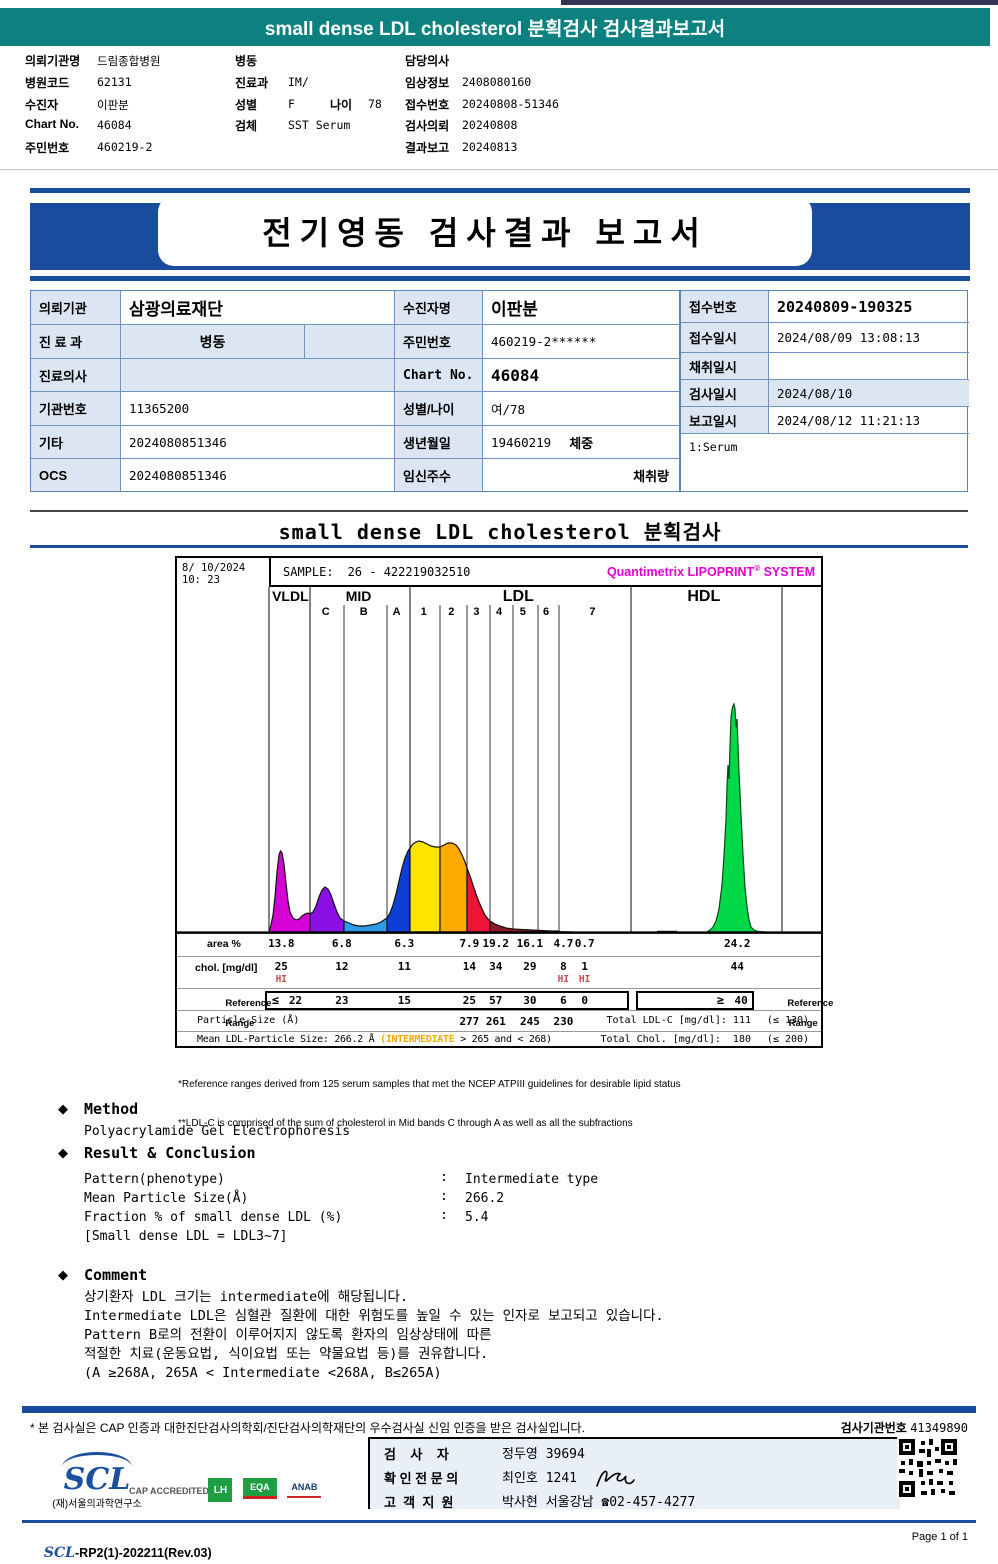  What do you see at coordinates (169, 1490) in the screenshot?
I see `cap-logo: CAP ACCREDITED` at bounding box center [169, 1490].